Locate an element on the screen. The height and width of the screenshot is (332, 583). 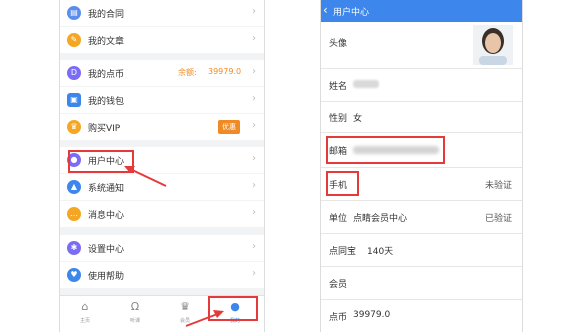
name-label: 姓名 is located at coordinates (338, 87).